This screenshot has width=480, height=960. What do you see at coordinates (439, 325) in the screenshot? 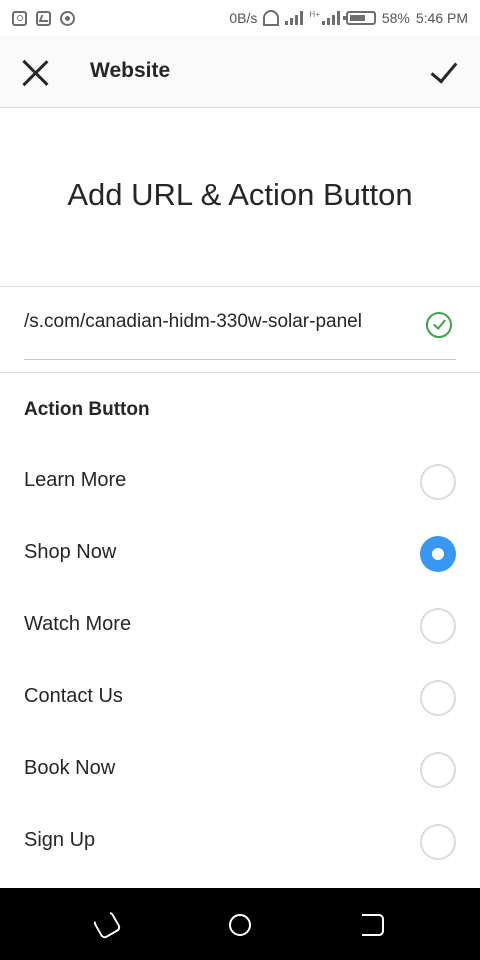
I see `check-circle-icon` at bounding box center [439, 325].